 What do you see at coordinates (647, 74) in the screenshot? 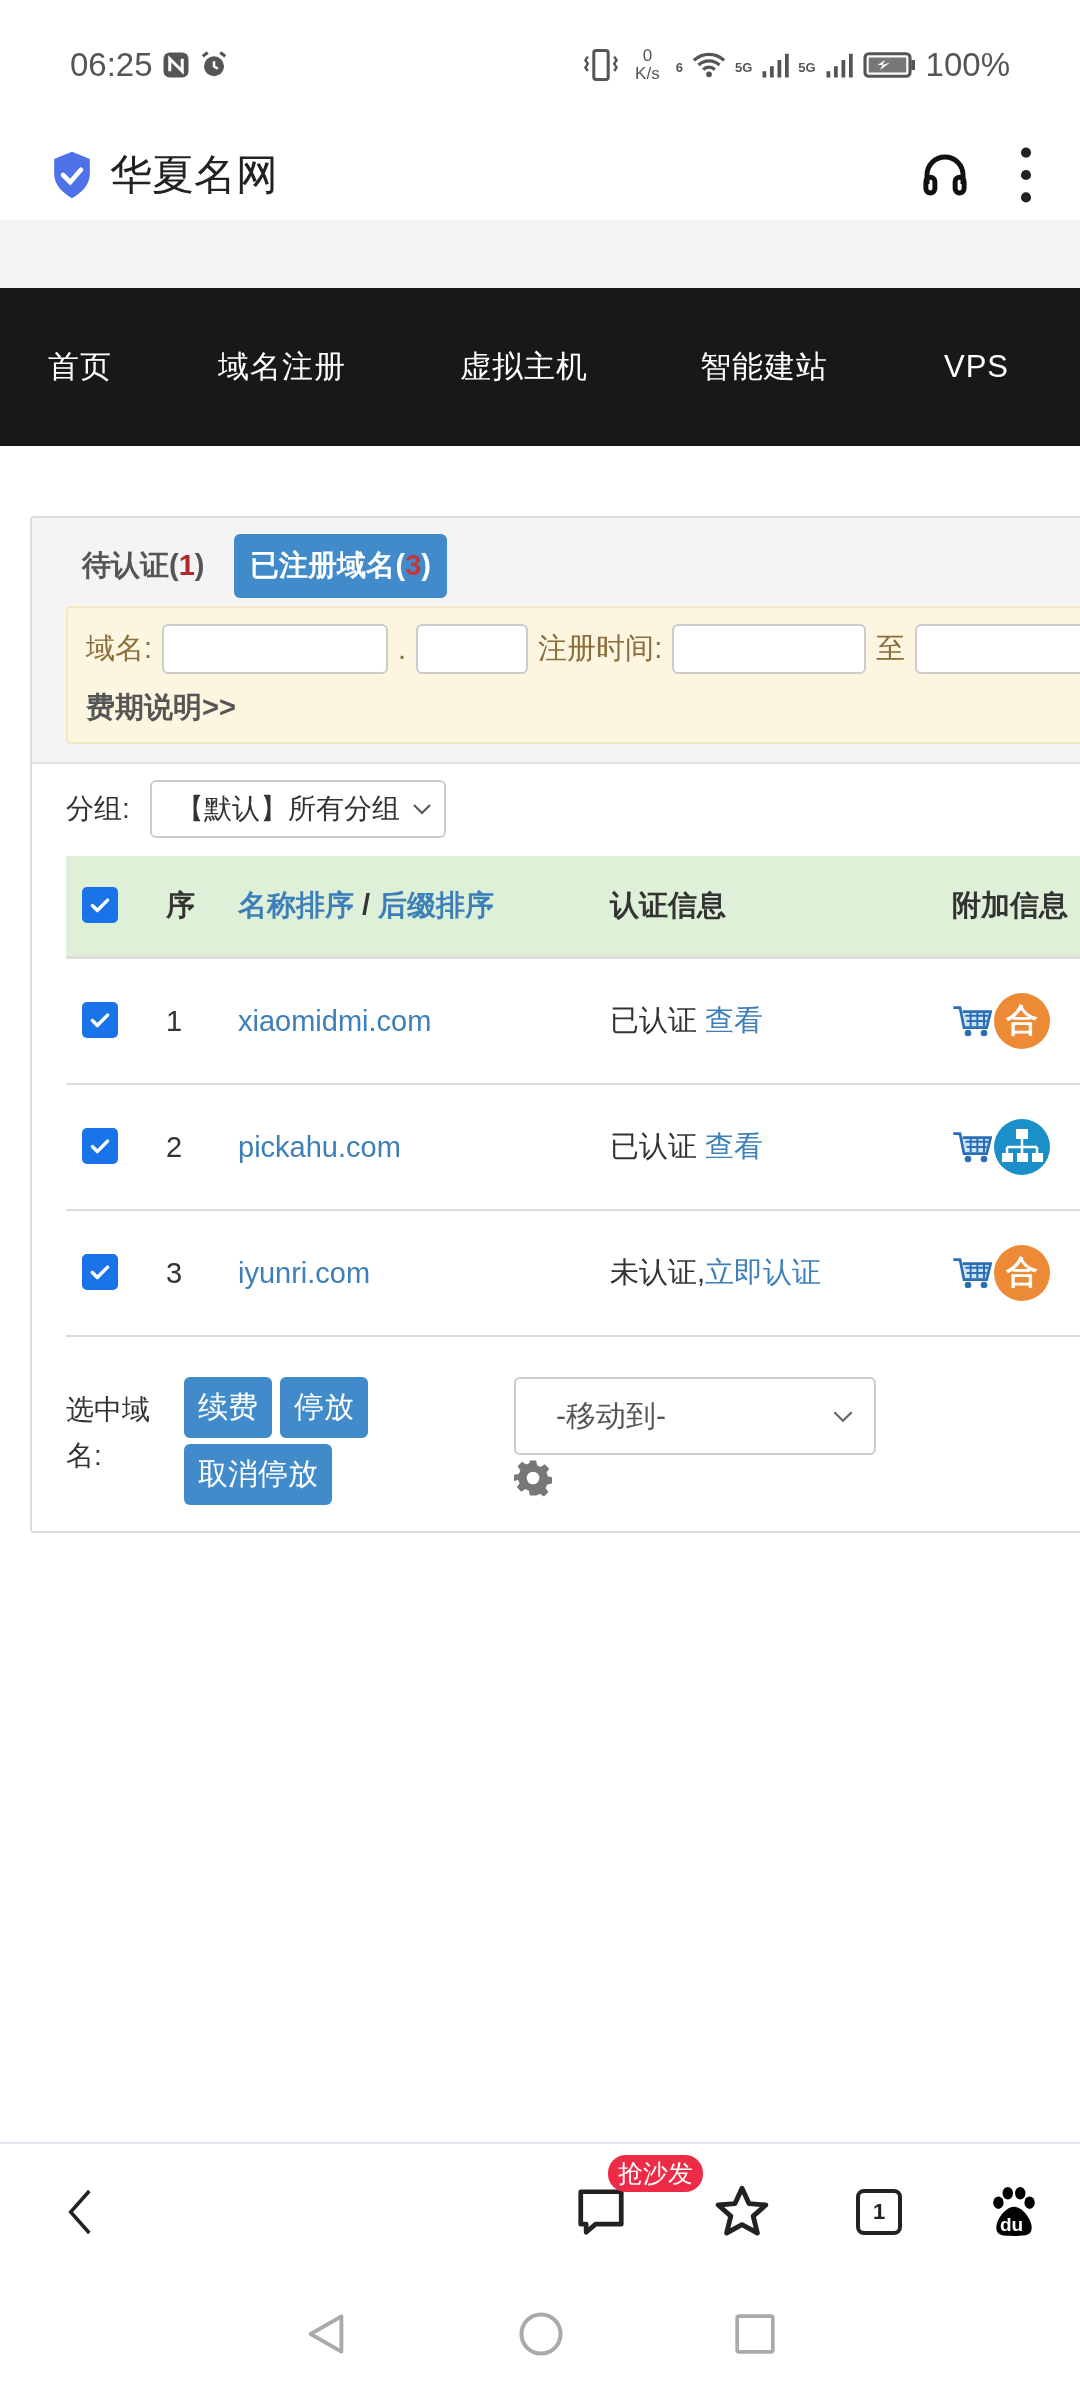
I see `speed-unit-text: K/s` at bounding box center [647, 74].